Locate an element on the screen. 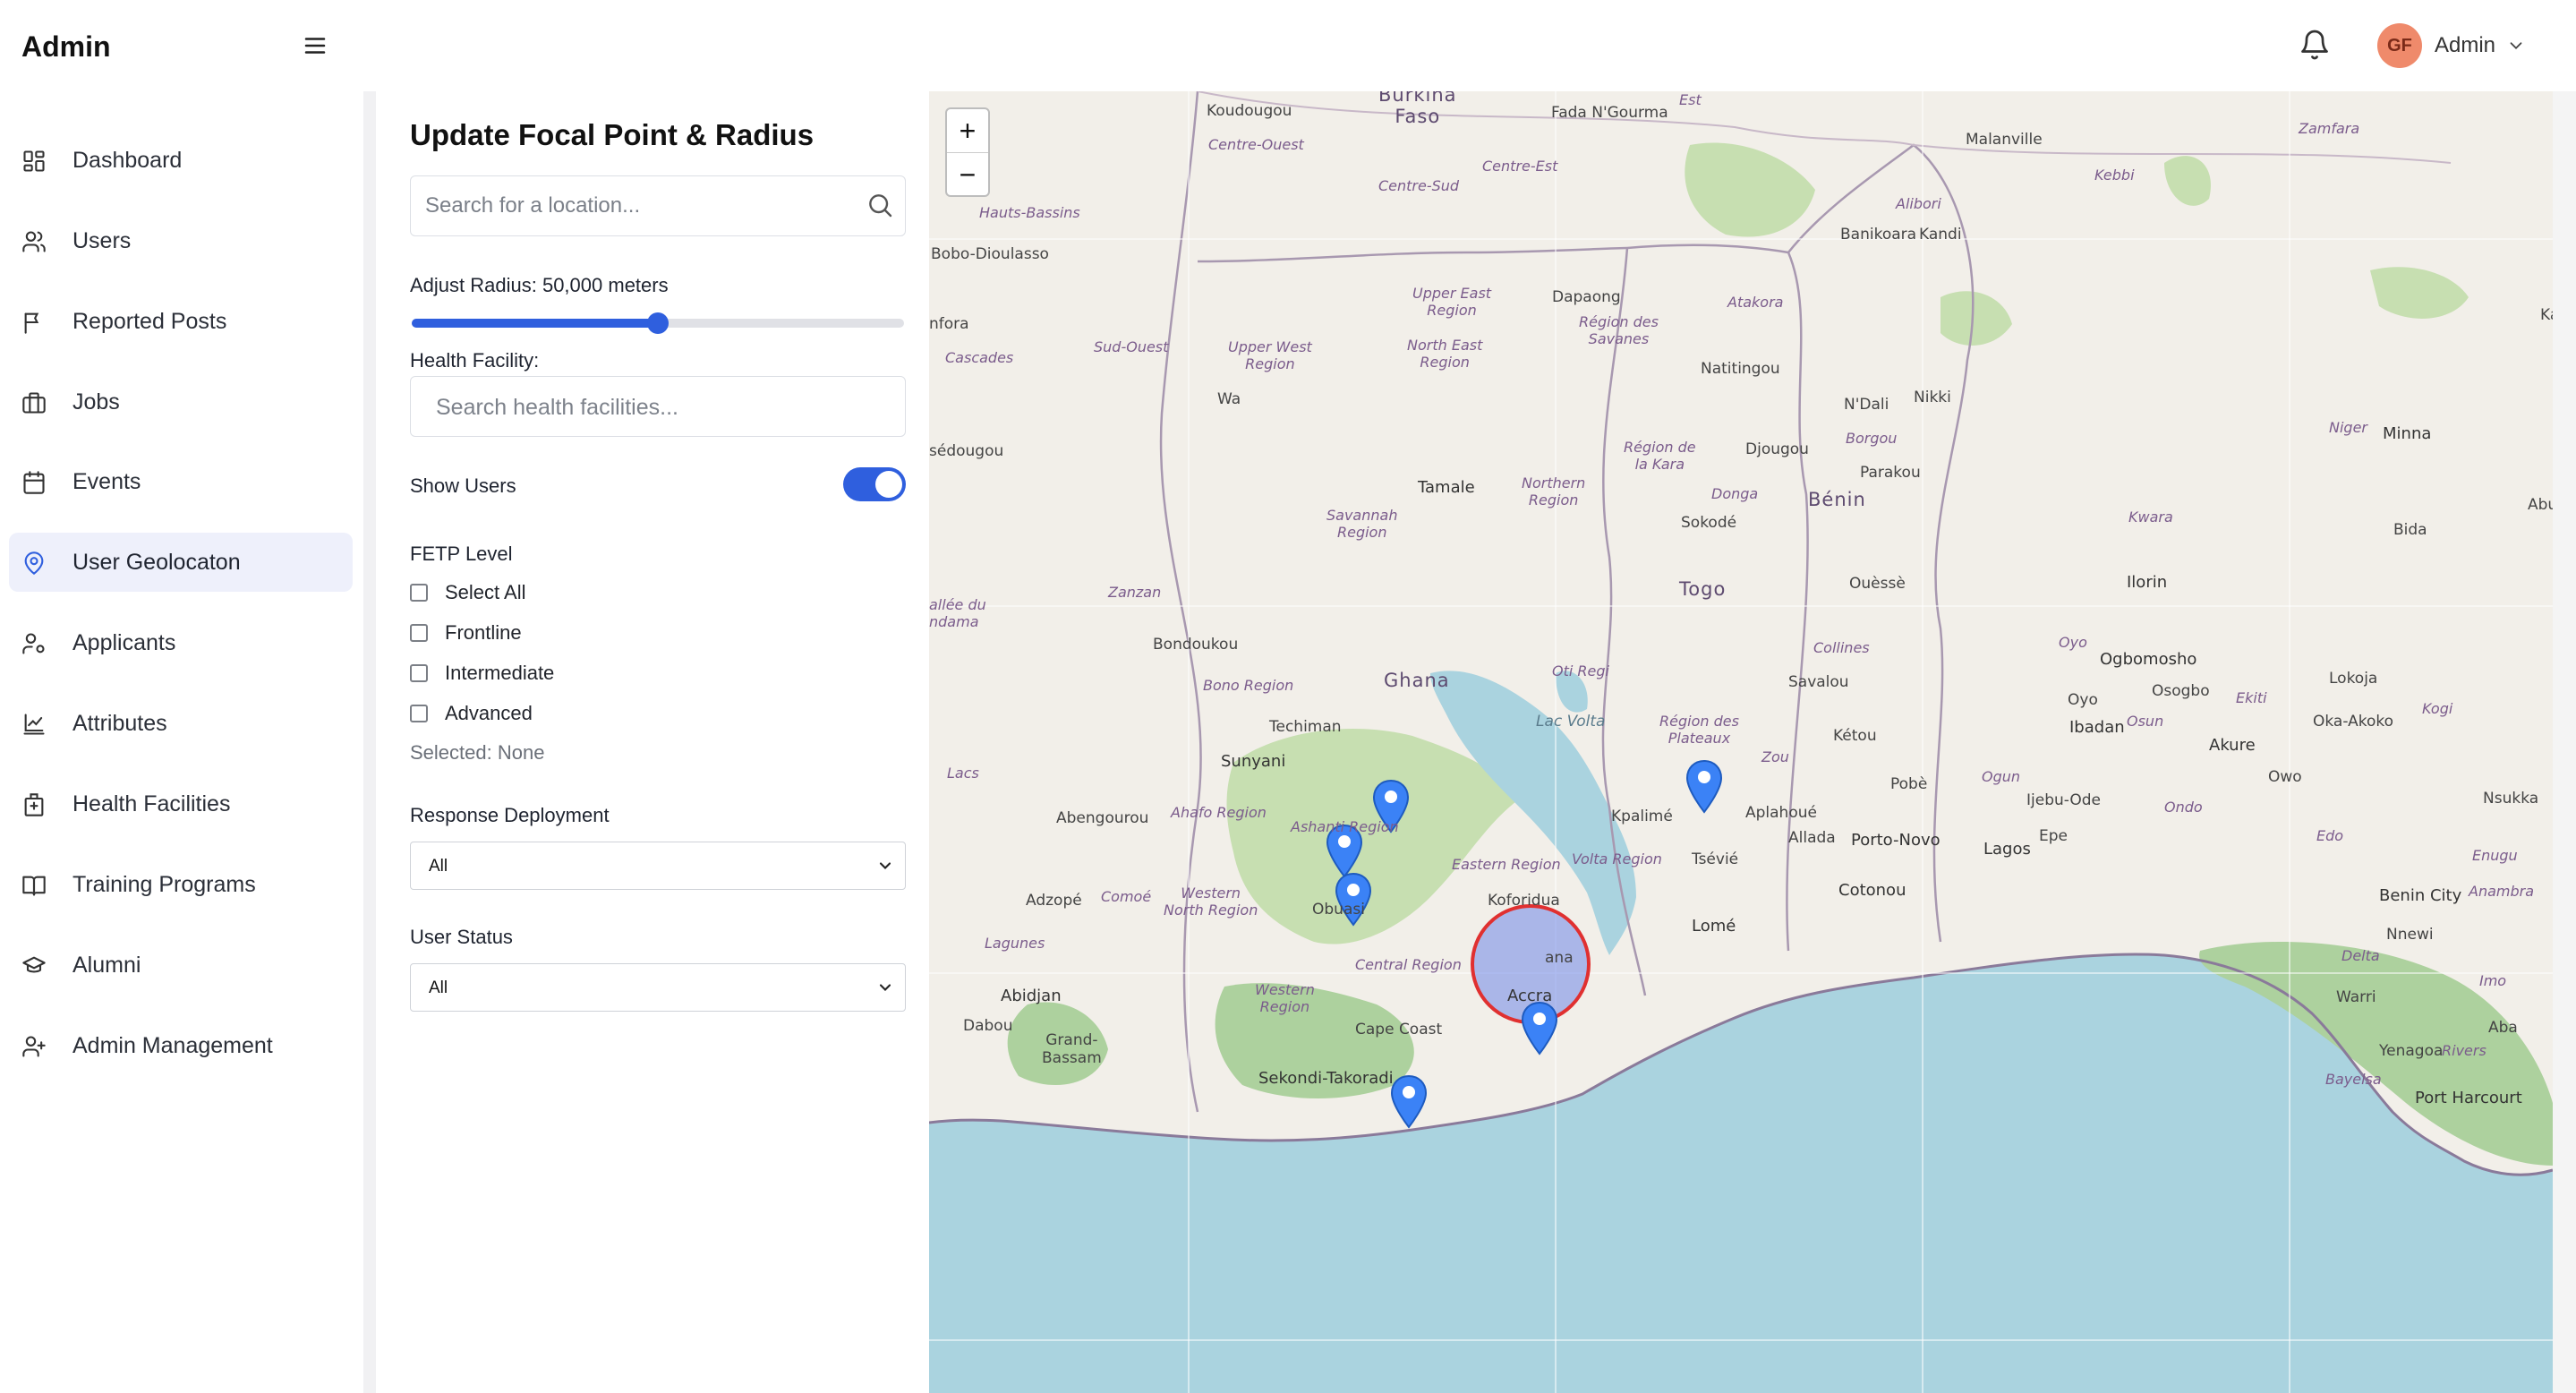 The height and width of the screenshot is (1393, 2576). map-label-pobe: Pobè is located at coordinates (1909, 784).